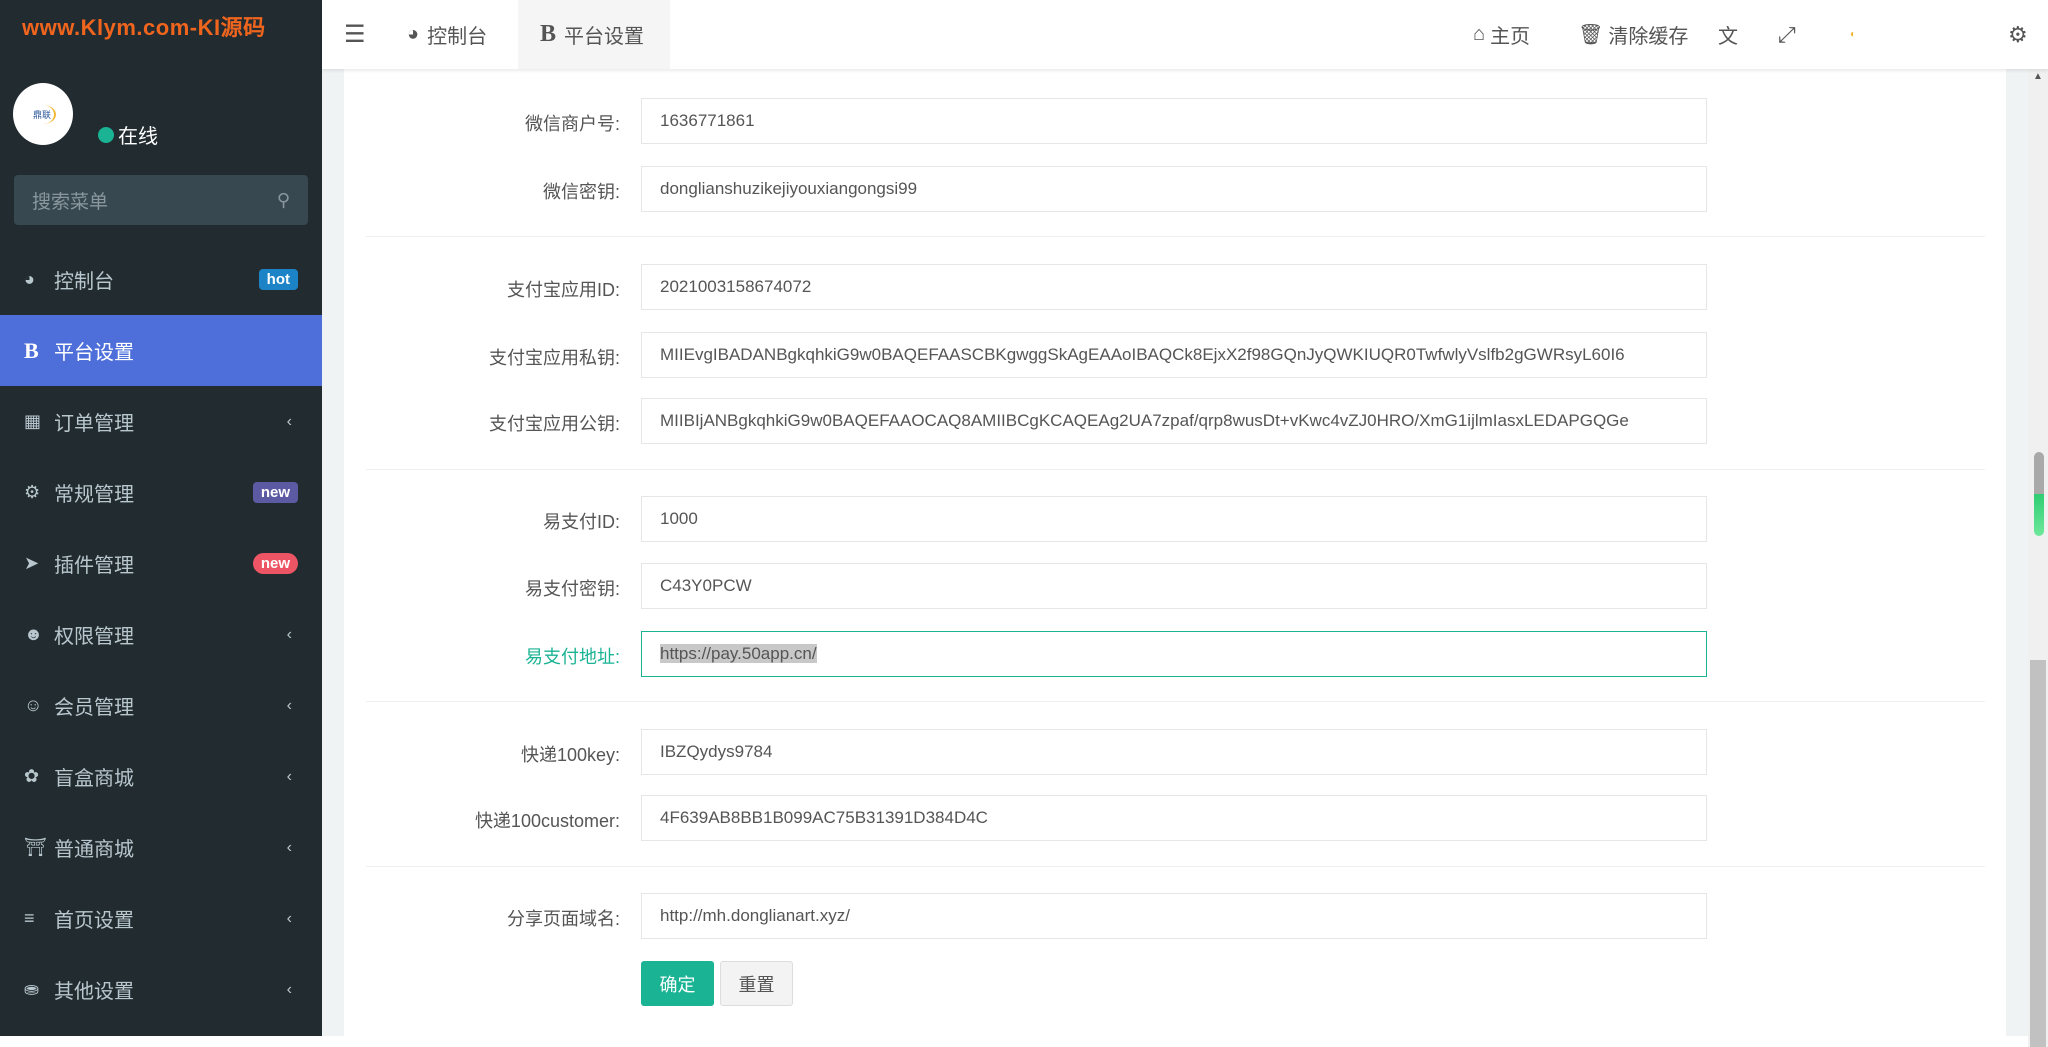  Describe the element at coordinates (161, 200) in the screenshot. I see `menu-search-input: 搜索菜单 ⚲` at that location.